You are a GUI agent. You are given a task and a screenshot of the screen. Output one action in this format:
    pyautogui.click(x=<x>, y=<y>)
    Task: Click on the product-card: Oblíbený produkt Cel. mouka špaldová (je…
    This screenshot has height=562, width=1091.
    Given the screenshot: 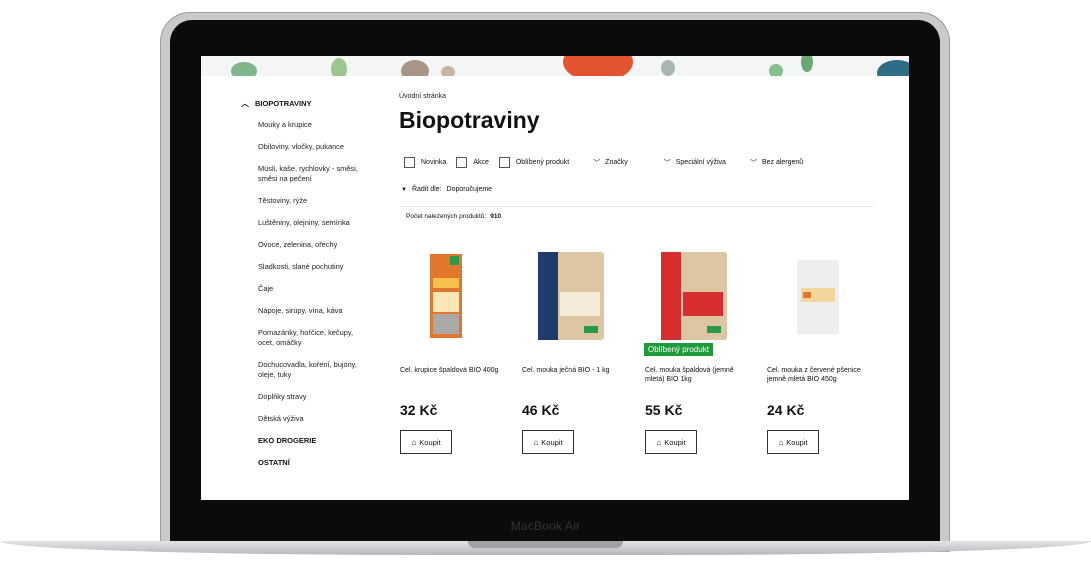 What is the action you would take?
    pyautogui.click(x=699, y=351)
    